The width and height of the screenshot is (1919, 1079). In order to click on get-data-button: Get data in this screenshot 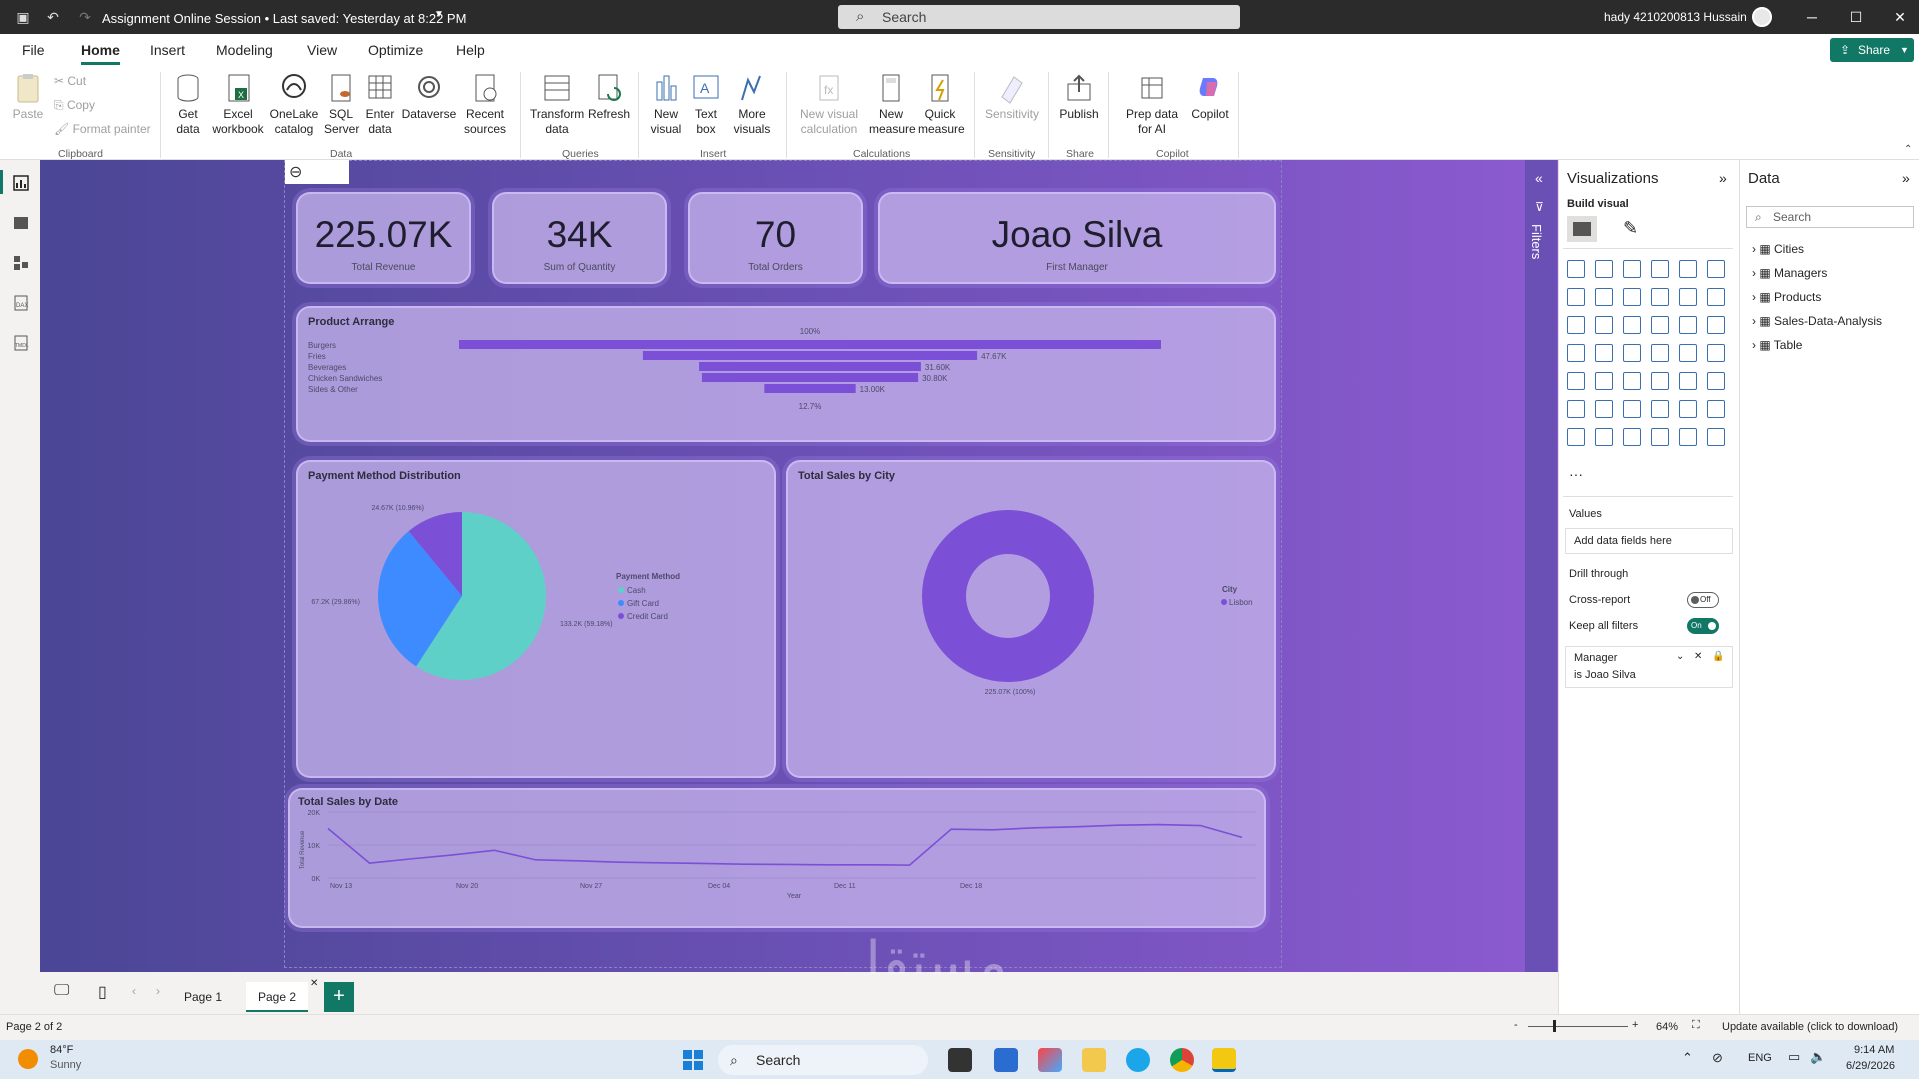, I will do `click(188, 104)`.